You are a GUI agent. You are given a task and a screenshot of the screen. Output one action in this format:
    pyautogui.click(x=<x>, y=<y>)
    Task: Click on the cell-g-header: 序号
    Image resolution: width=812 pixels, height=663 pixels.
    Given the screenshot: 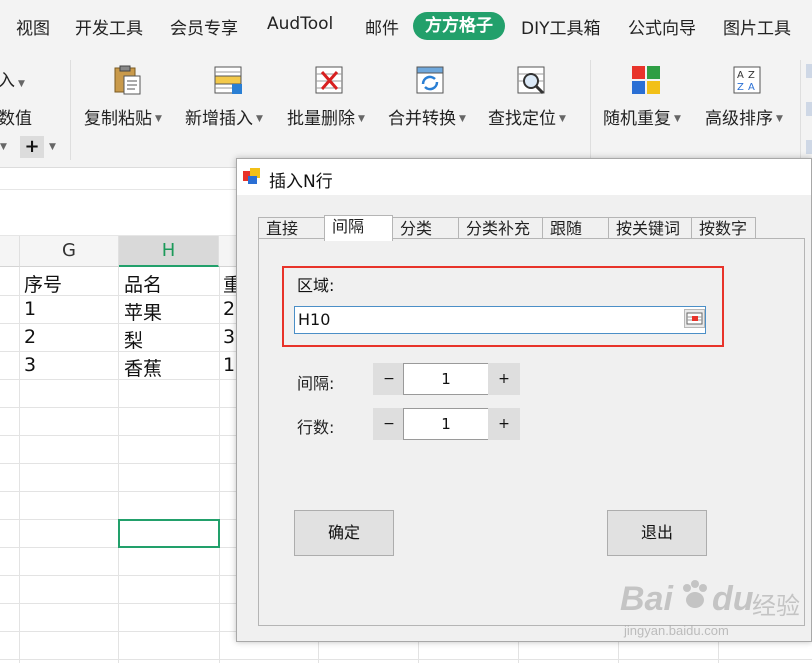 What is the action you would take?
    pyautogui.click(x=43, y=283)
    